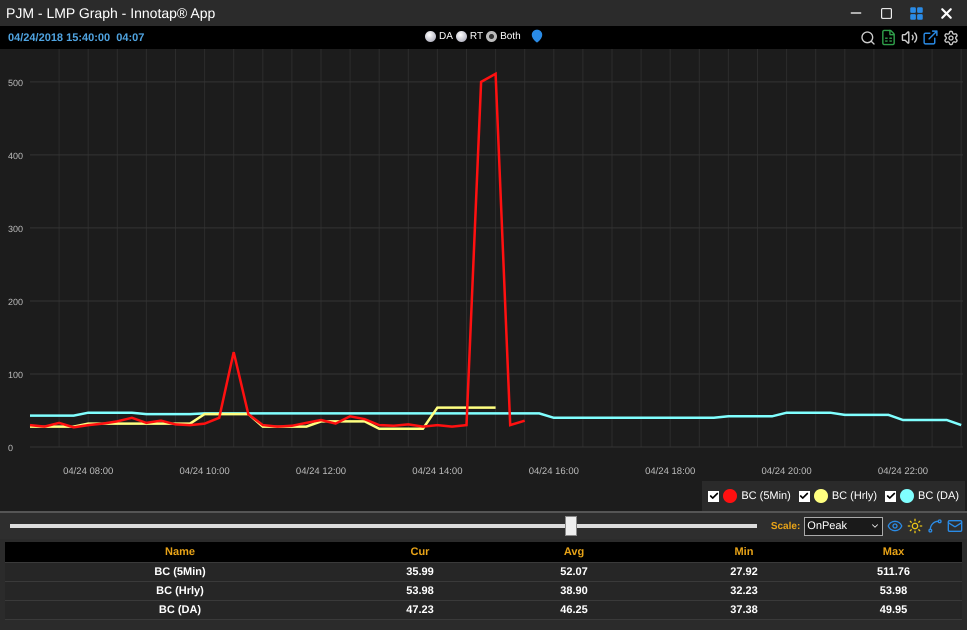 This screenshot has width=967, height=630. Describe the element at coordinates (437, 471) in the screenshot. I see `axis-label: 04/24 14:00` at that location.